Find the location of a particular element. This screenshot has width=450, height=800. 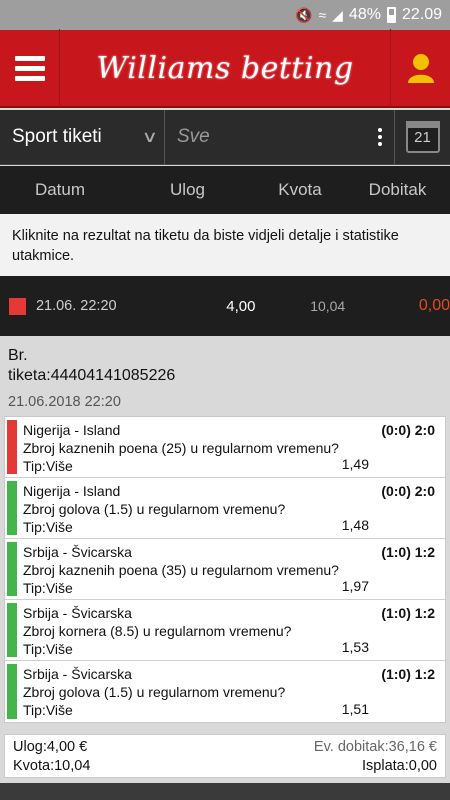

calendar-icon: 21 is located at coordinates (422, 137).